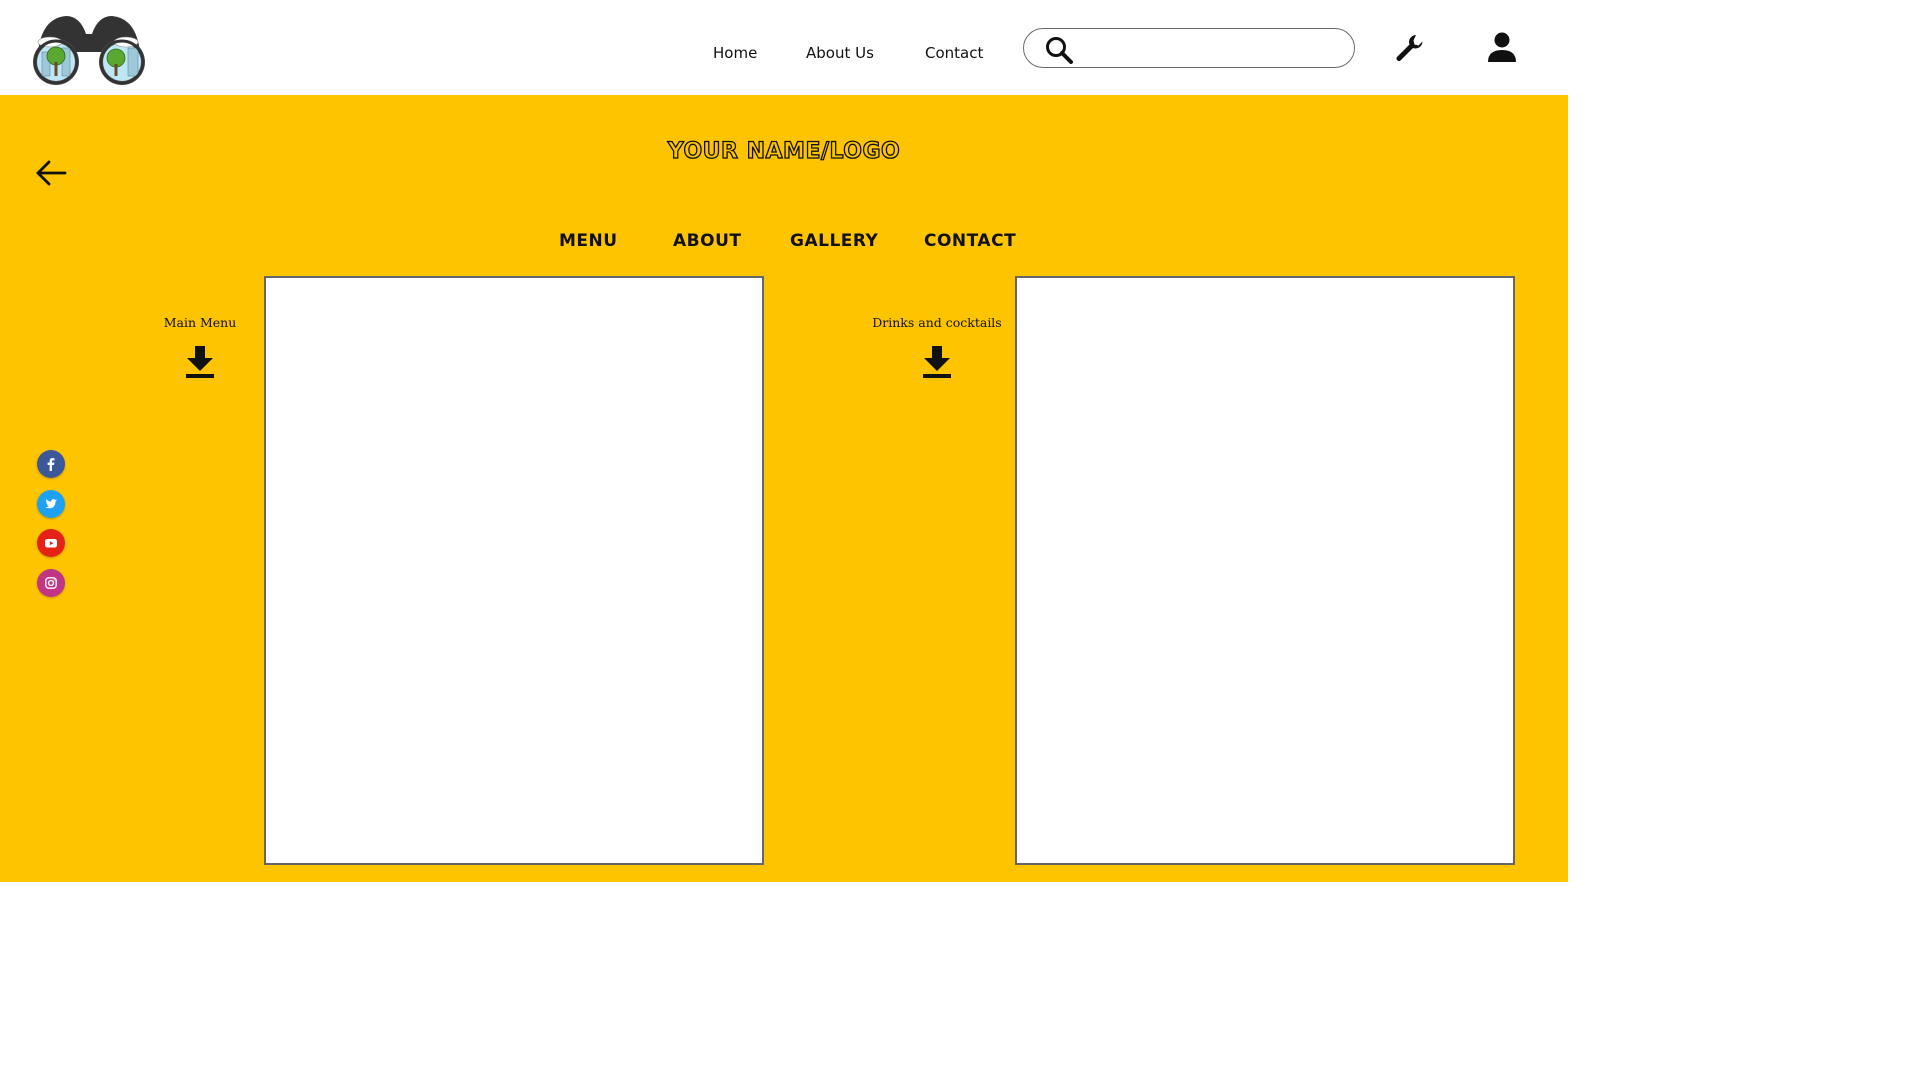  What do you see at coordinates (1059, 50) in the screenshot?
I see `search-icon` at bounding box center [1059, 50].